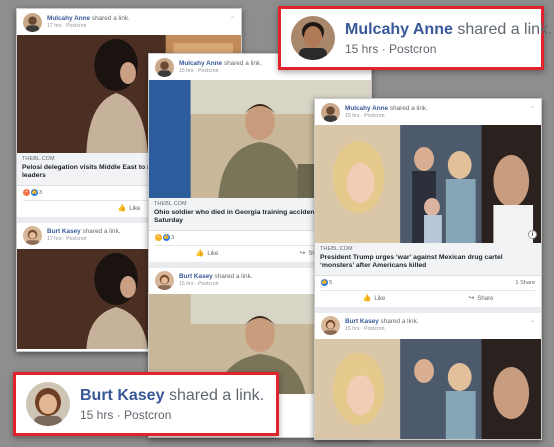 The width and height of the screenshot is (554, 447). I want to click on post-actions: 👍Like ↪Share, so click(428, 298).